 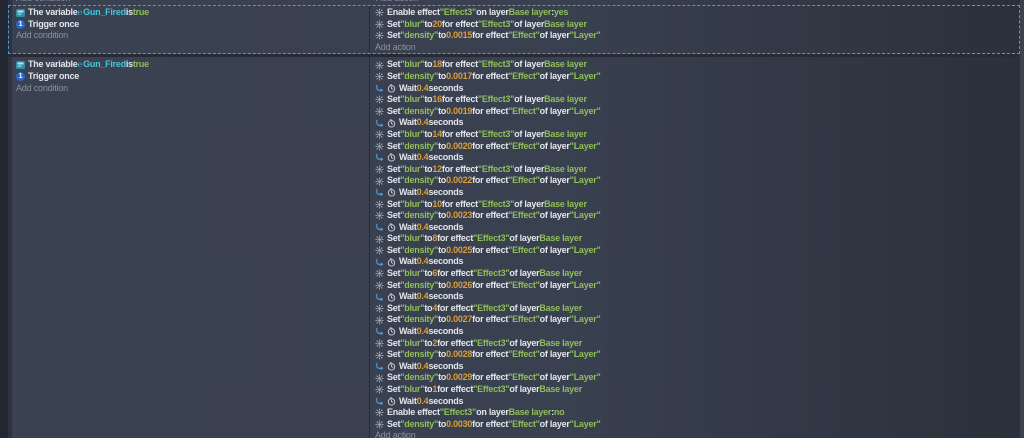 I want to click on text-token: "density", so click(x=419, y=354).